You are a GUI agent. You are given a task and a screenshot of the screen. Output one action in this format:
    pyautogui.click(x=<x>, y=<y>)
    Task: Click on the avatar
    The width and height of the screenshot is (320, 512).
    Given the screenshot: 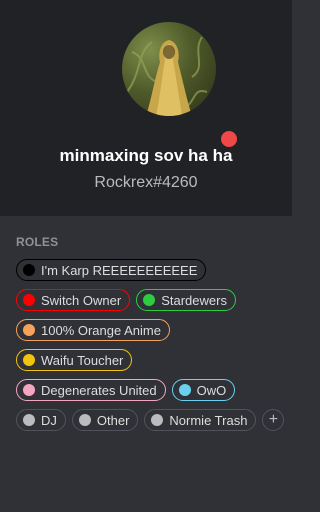 What is the action you would take?
    pyautogui.click(x=169, y=69)
    